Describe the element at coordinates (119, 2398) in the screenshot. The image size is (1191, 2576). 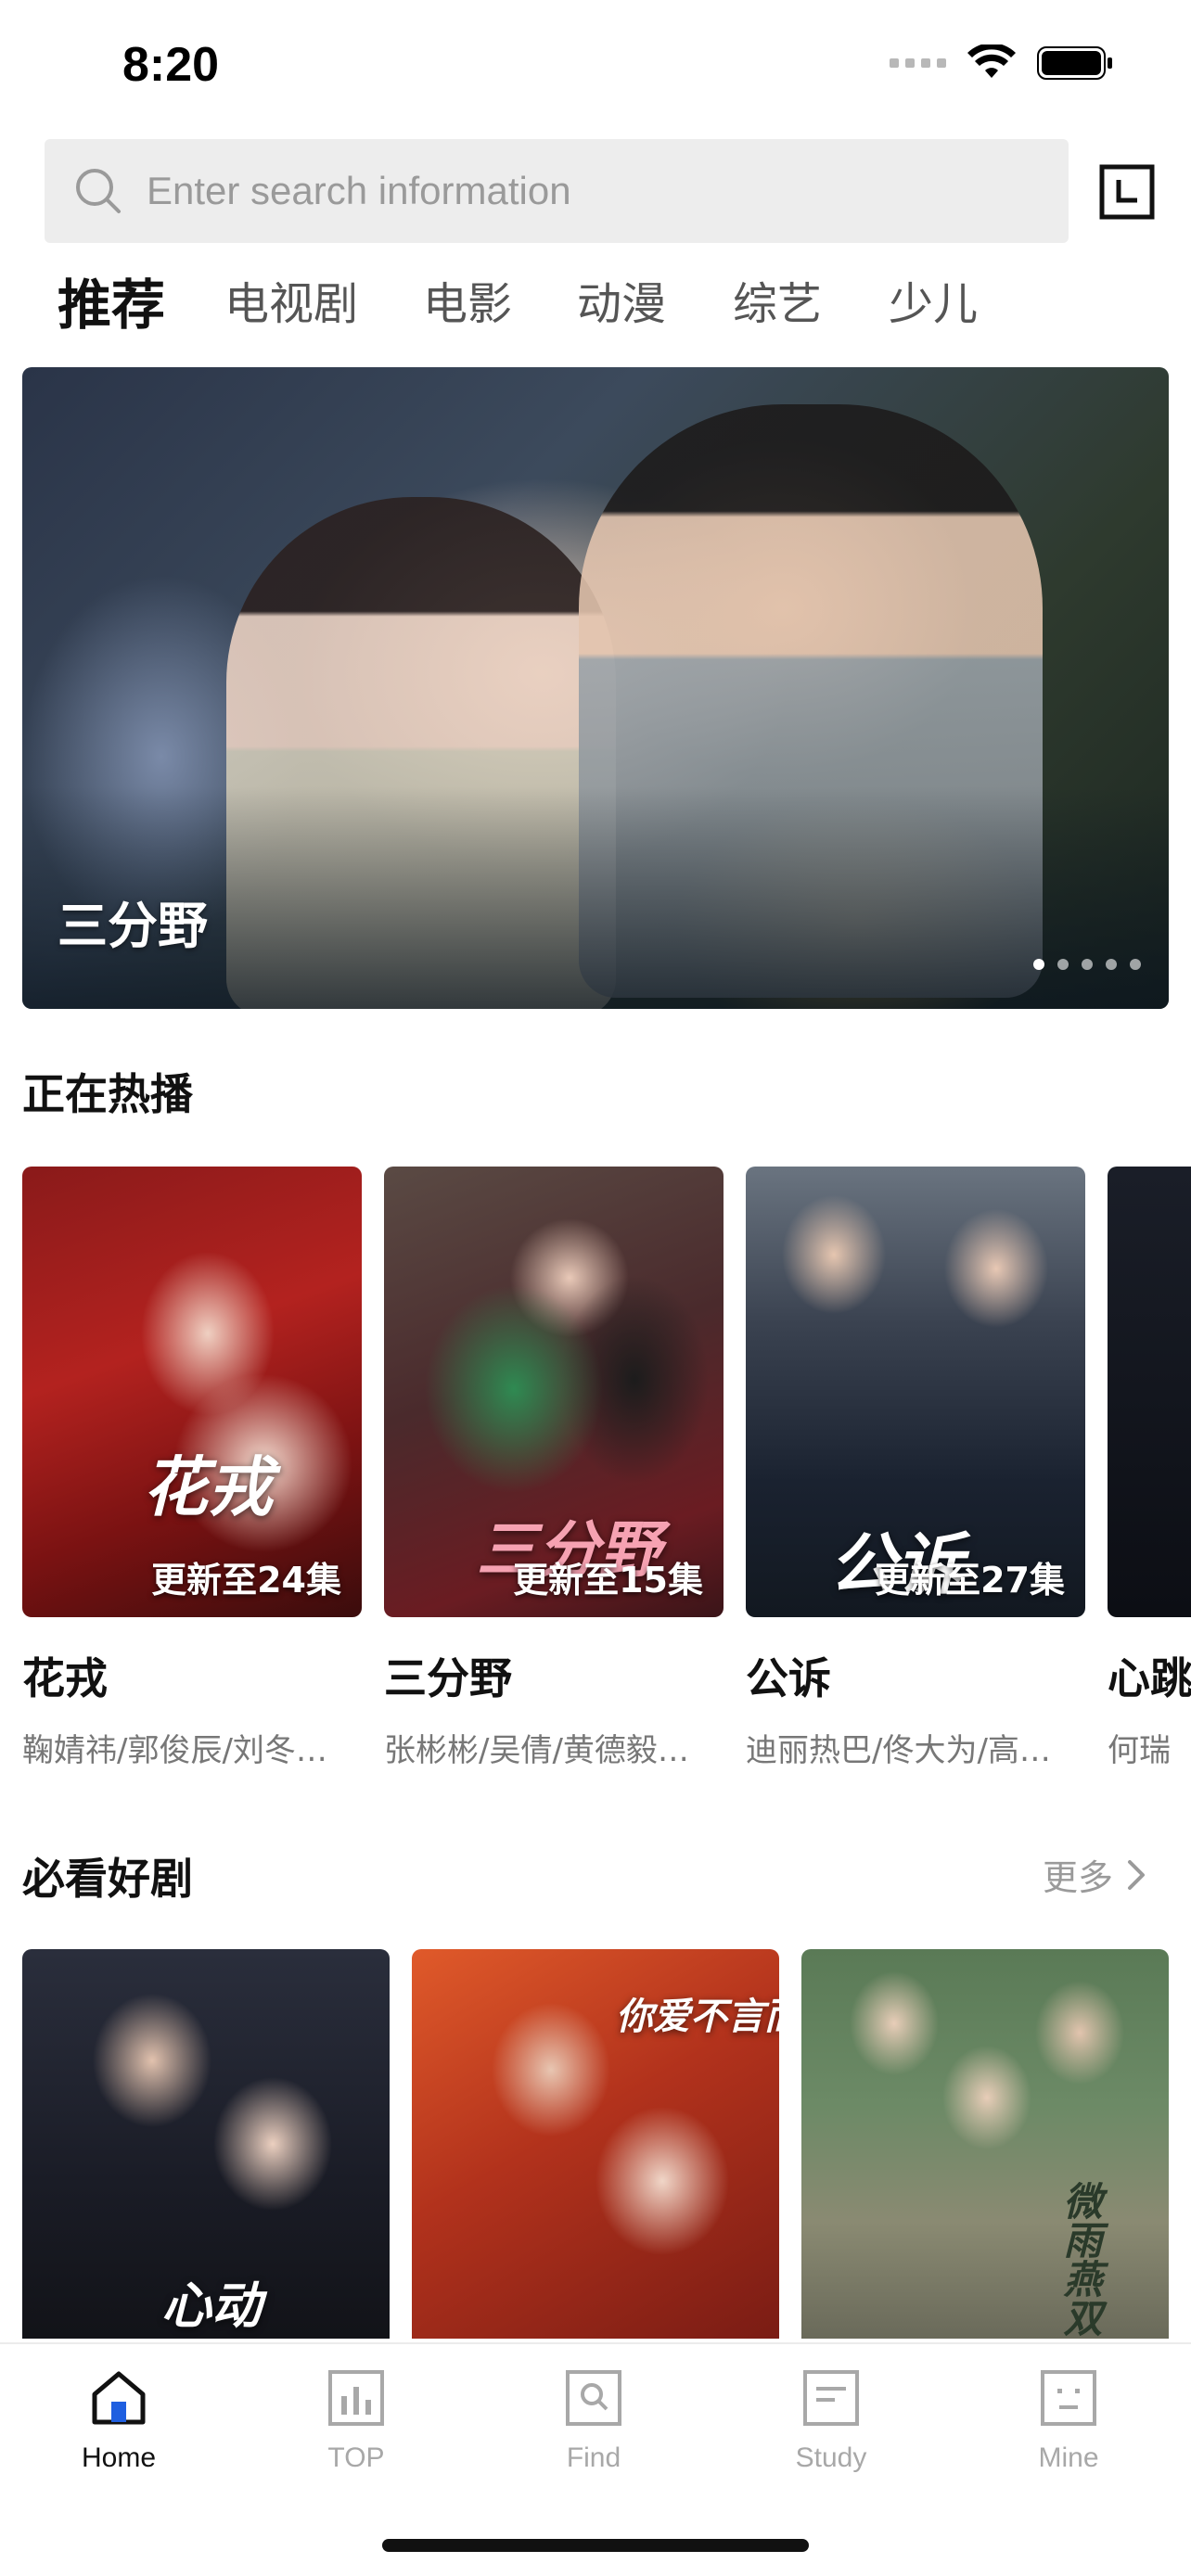
I see `home-icon` at that location.